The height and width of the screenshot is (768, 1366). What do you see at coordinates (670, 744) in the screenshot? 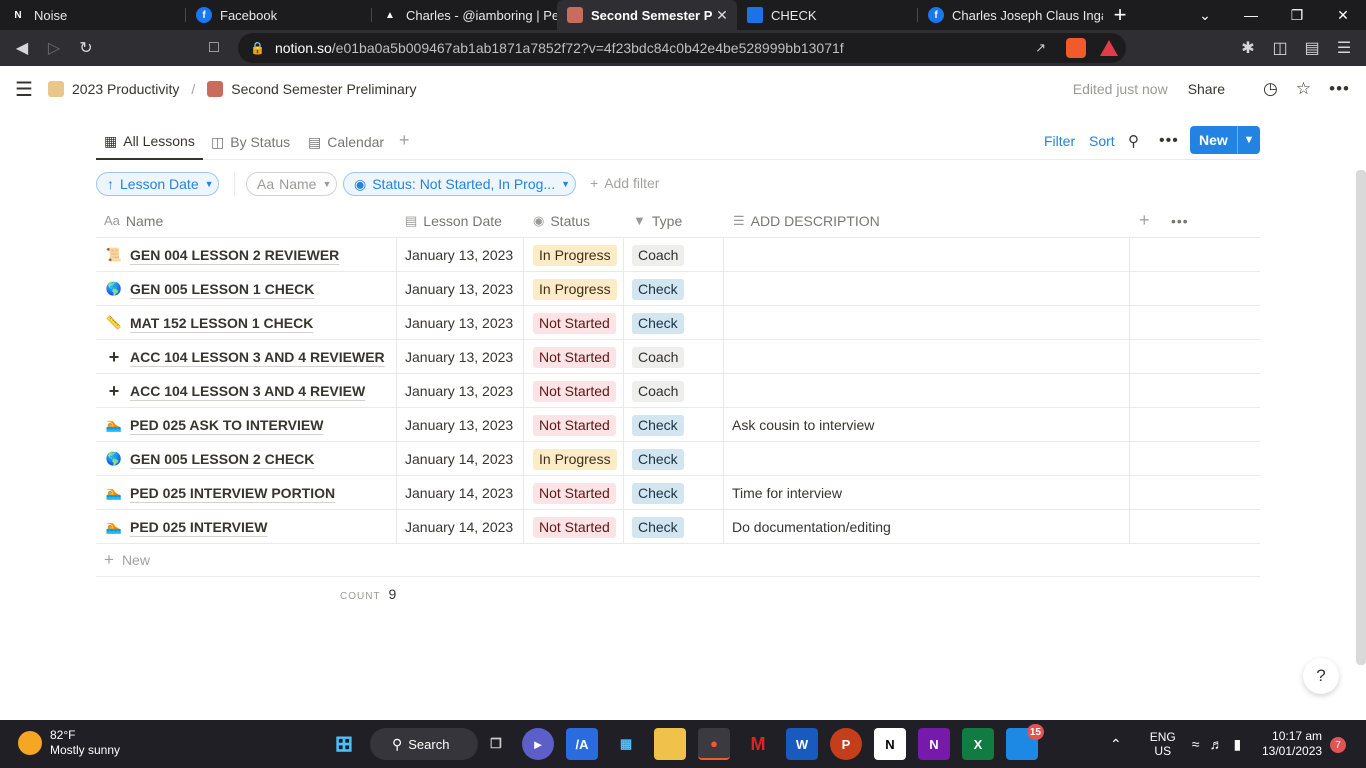
I see `file-explorer-icon` at bounding box center [670, 744].